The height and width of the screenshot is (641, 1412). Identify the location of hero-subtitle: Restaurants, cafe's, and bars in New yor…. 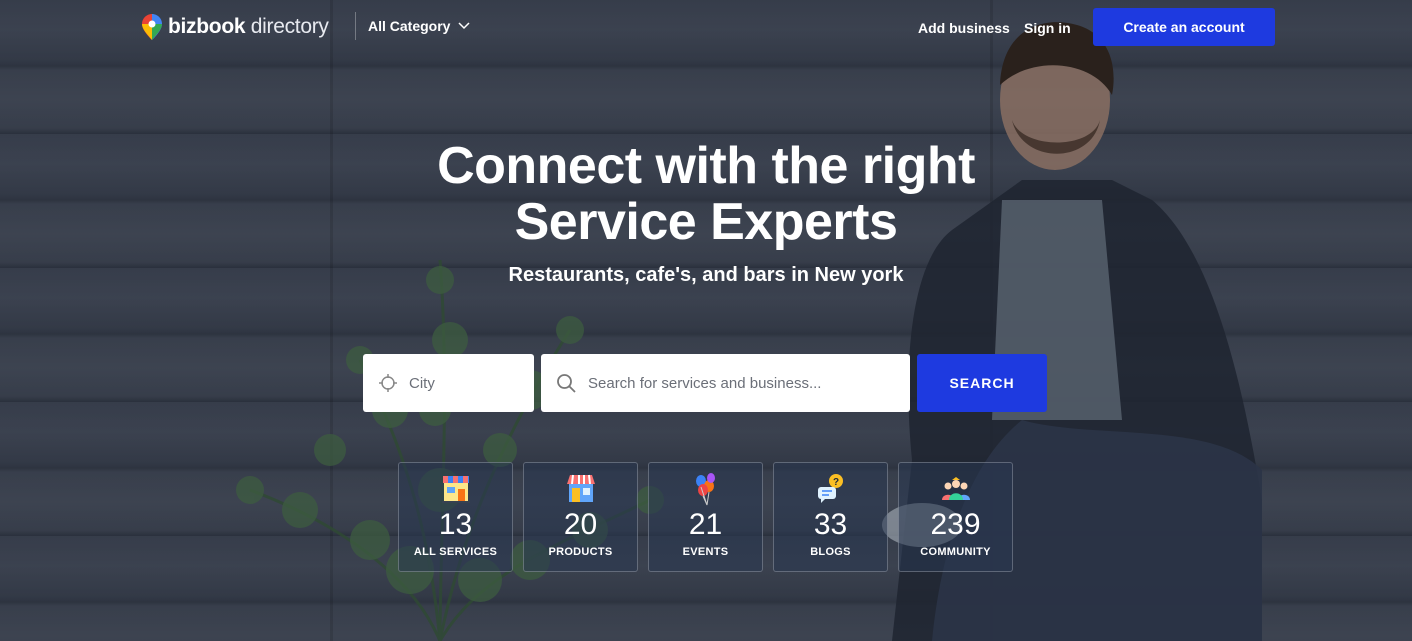
(706, 275).